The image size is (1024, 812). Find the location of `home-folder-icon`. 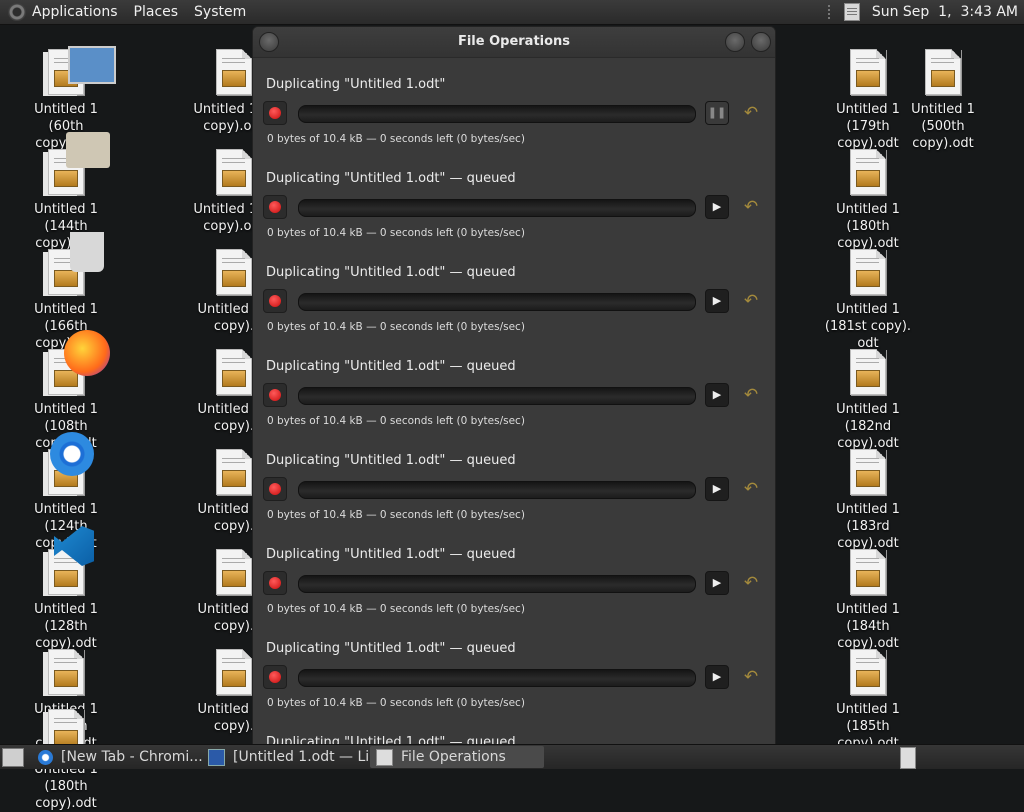

home-folder-icon is located at coordinates (88, 150).